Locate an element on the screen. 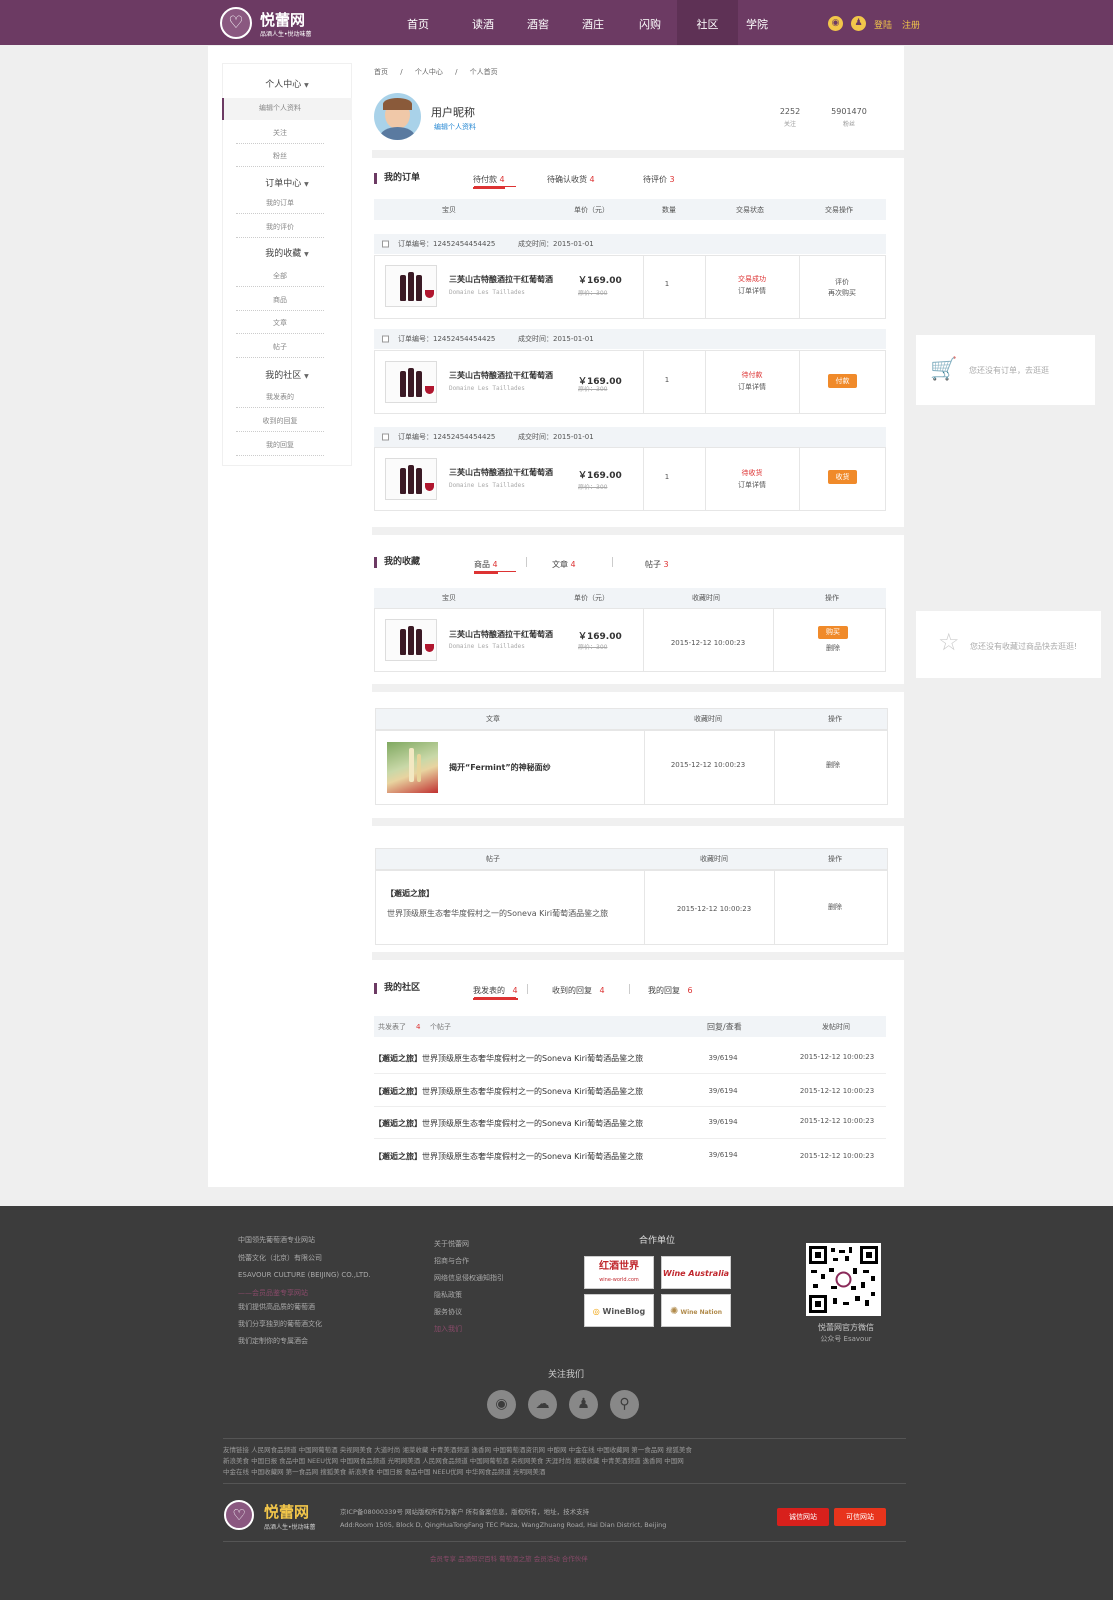 This screenshot has width=1113, height=1600. receive-button: 收货 is located at coordinates (842, 477).